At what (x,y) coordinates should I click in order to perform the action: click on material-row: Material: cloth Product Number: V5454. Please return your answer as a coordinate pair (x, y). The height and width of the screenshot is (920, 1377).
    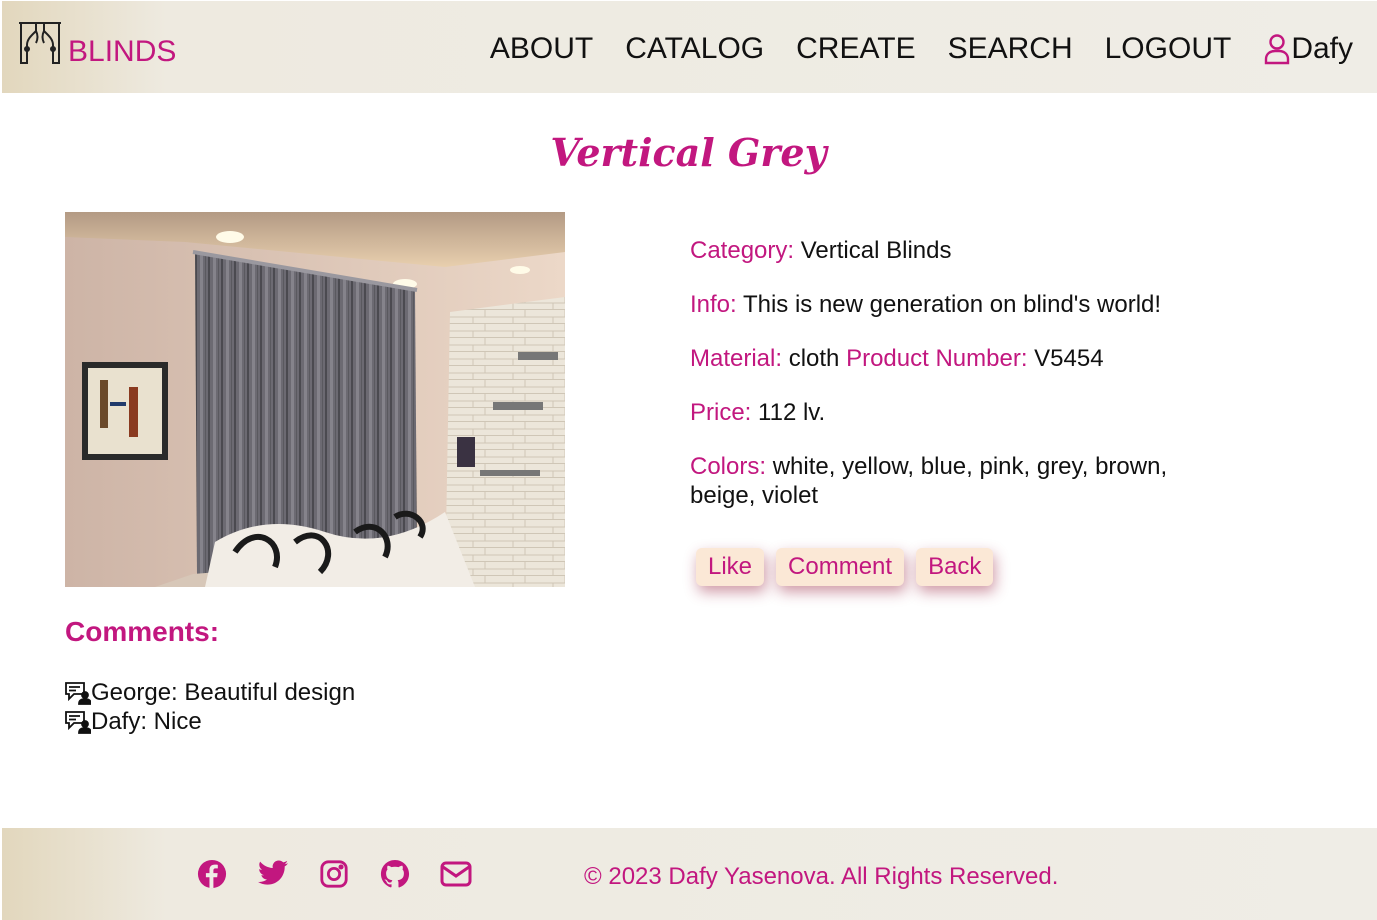
    Looking at the image, I should click on (950, 358).